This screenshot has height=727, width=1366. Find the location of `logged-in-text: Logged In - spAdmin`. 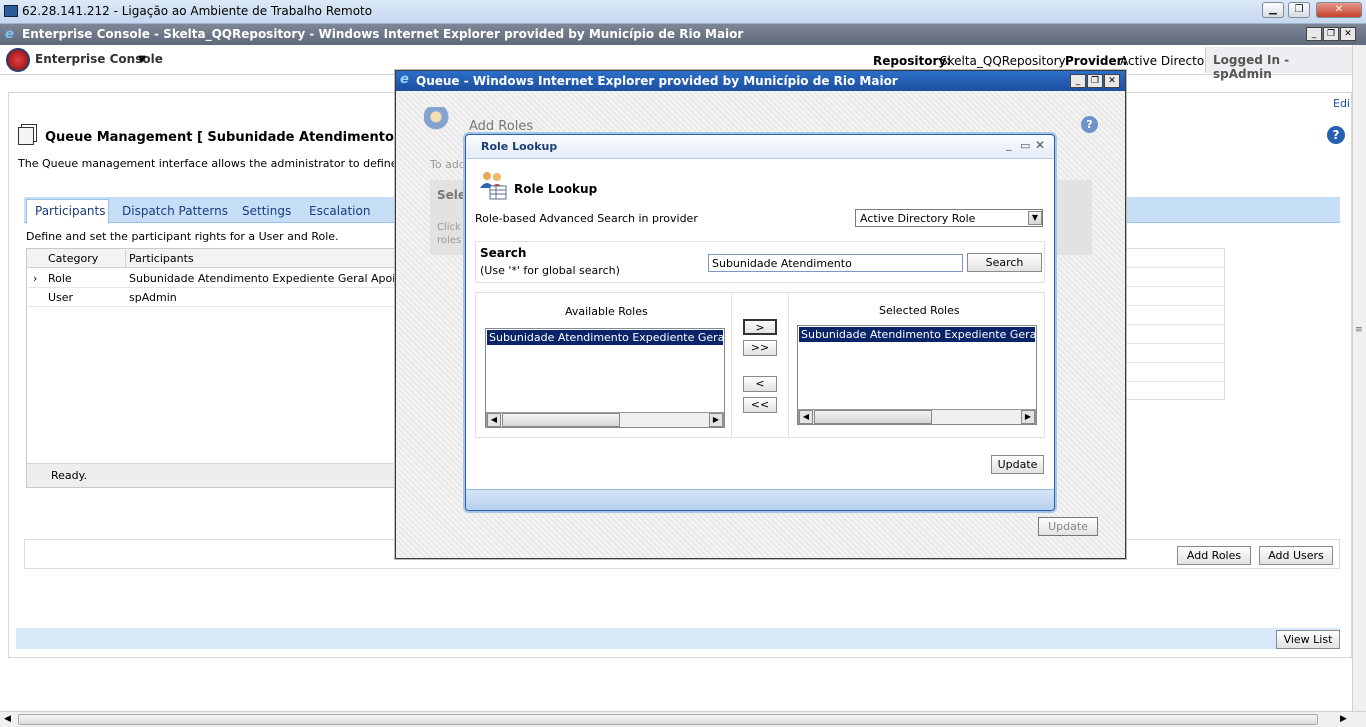

logged-in-text: Logged In - spAdmin is located at coordinates (1251, 67).